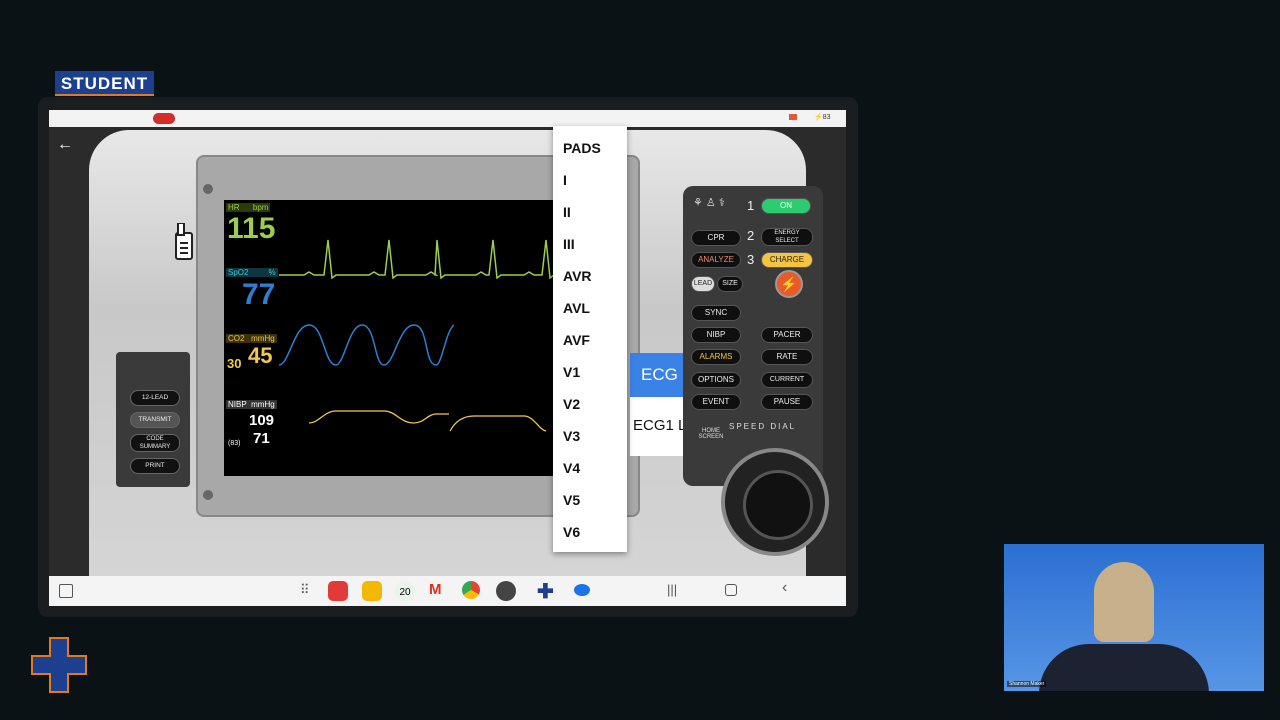 This screenshot has height=720, width=1280. What do you see at coordinates (716, 238) in the screenshot?
I see `cpr-button: CPR` at bounding box center [716, 238].